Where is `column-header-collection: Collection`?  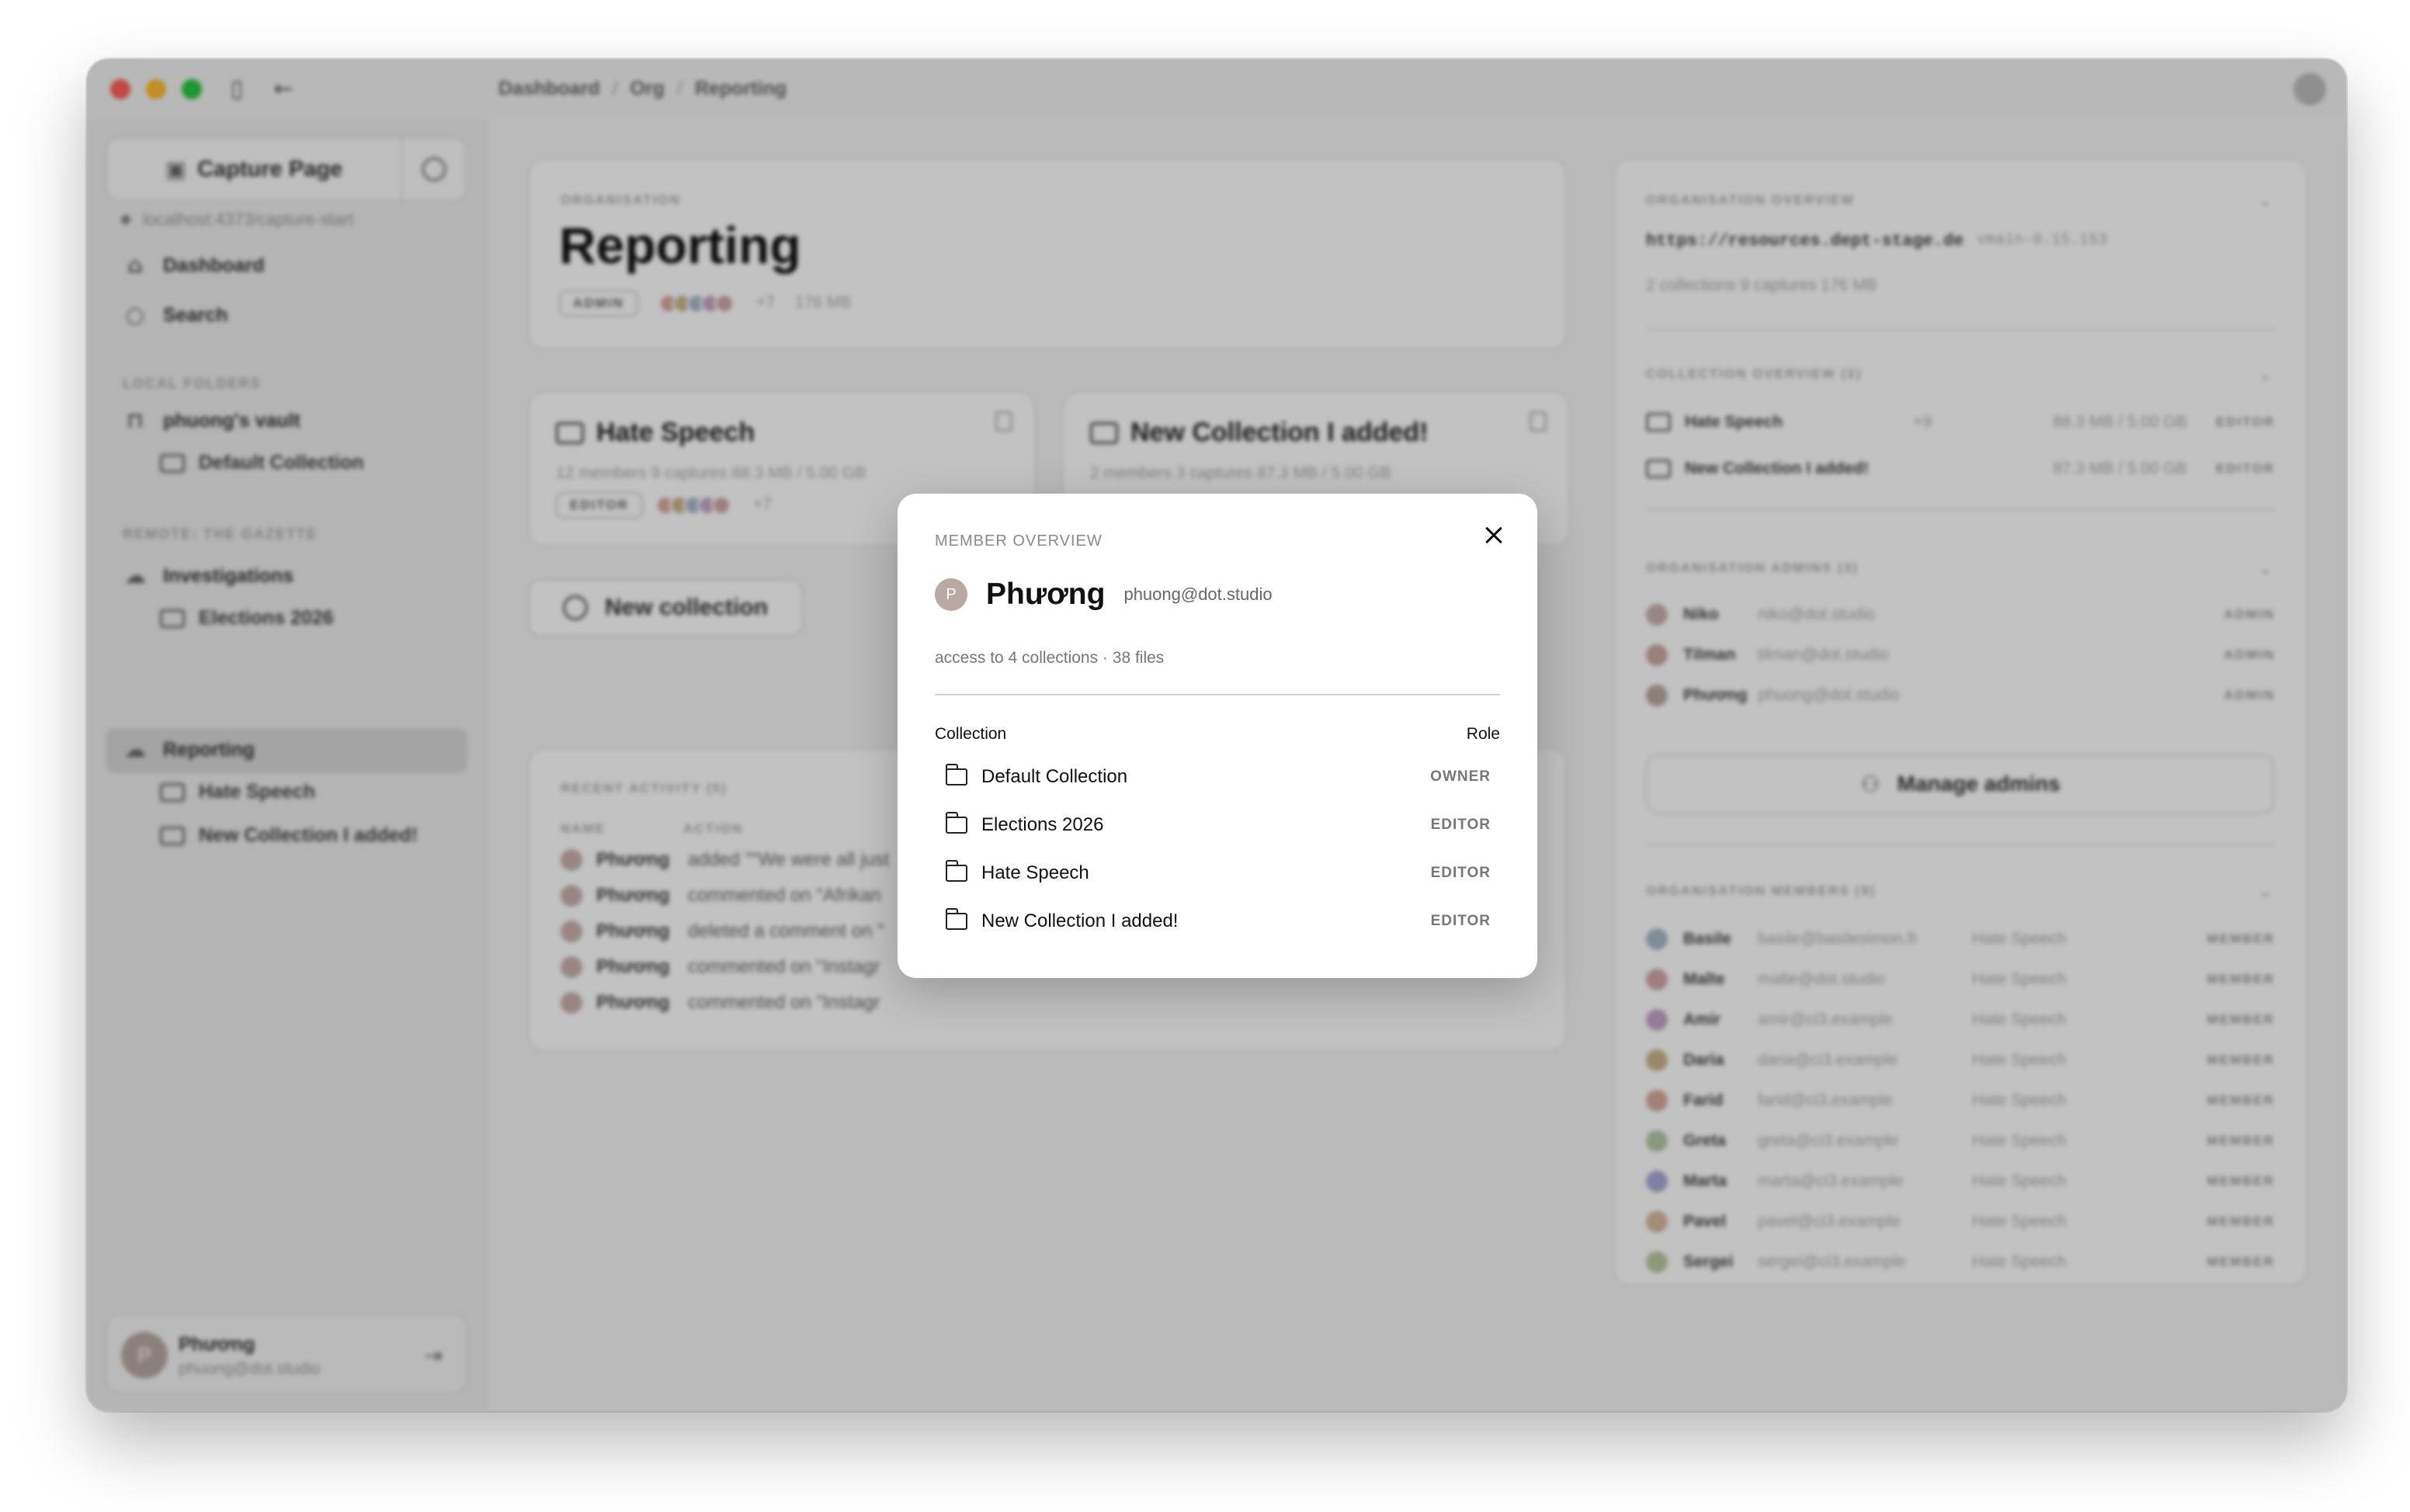
column-header-collection: Collection is located at coordinates (971, 734).